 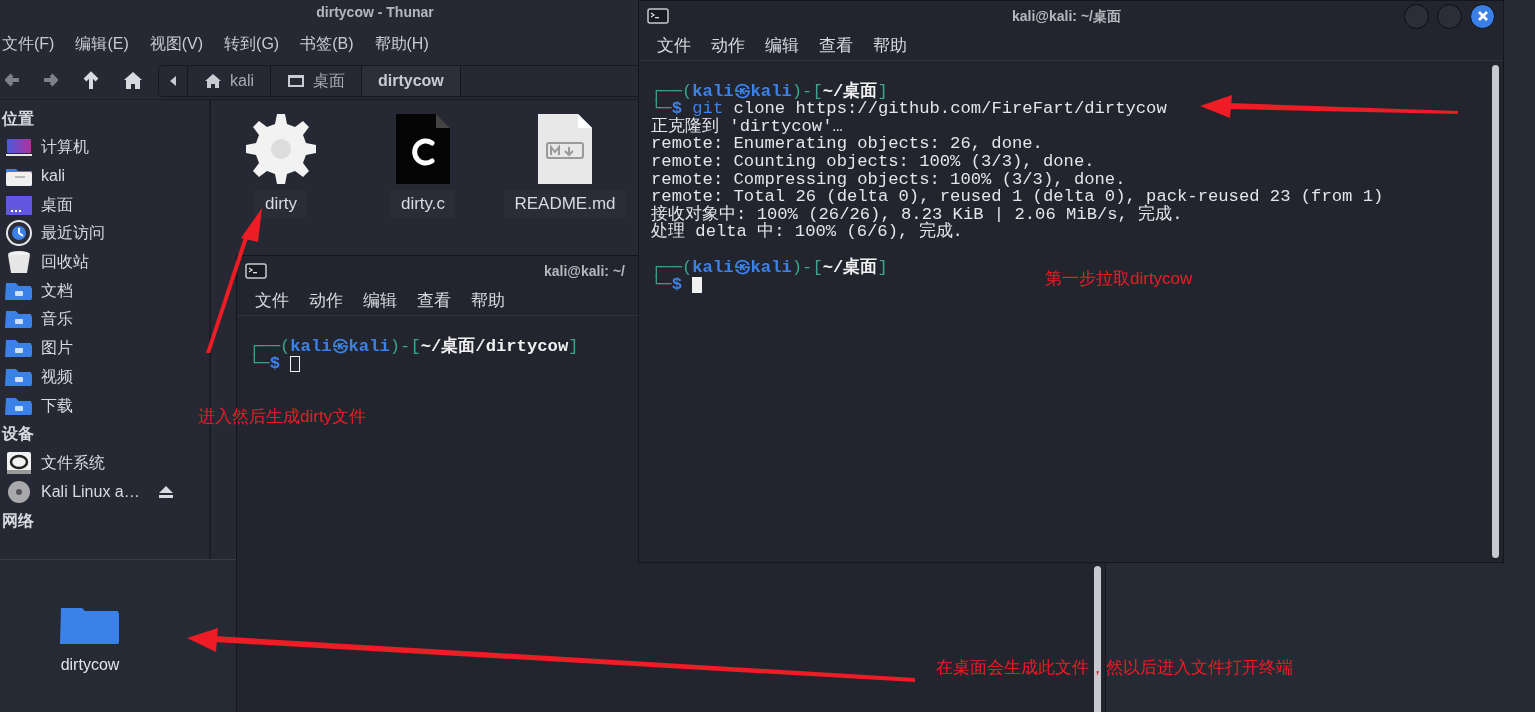 What do you see at coordinates (104, 205) in the screenshot?
I see `sidebar-item: 桌面` at bounding box center [104, 205].